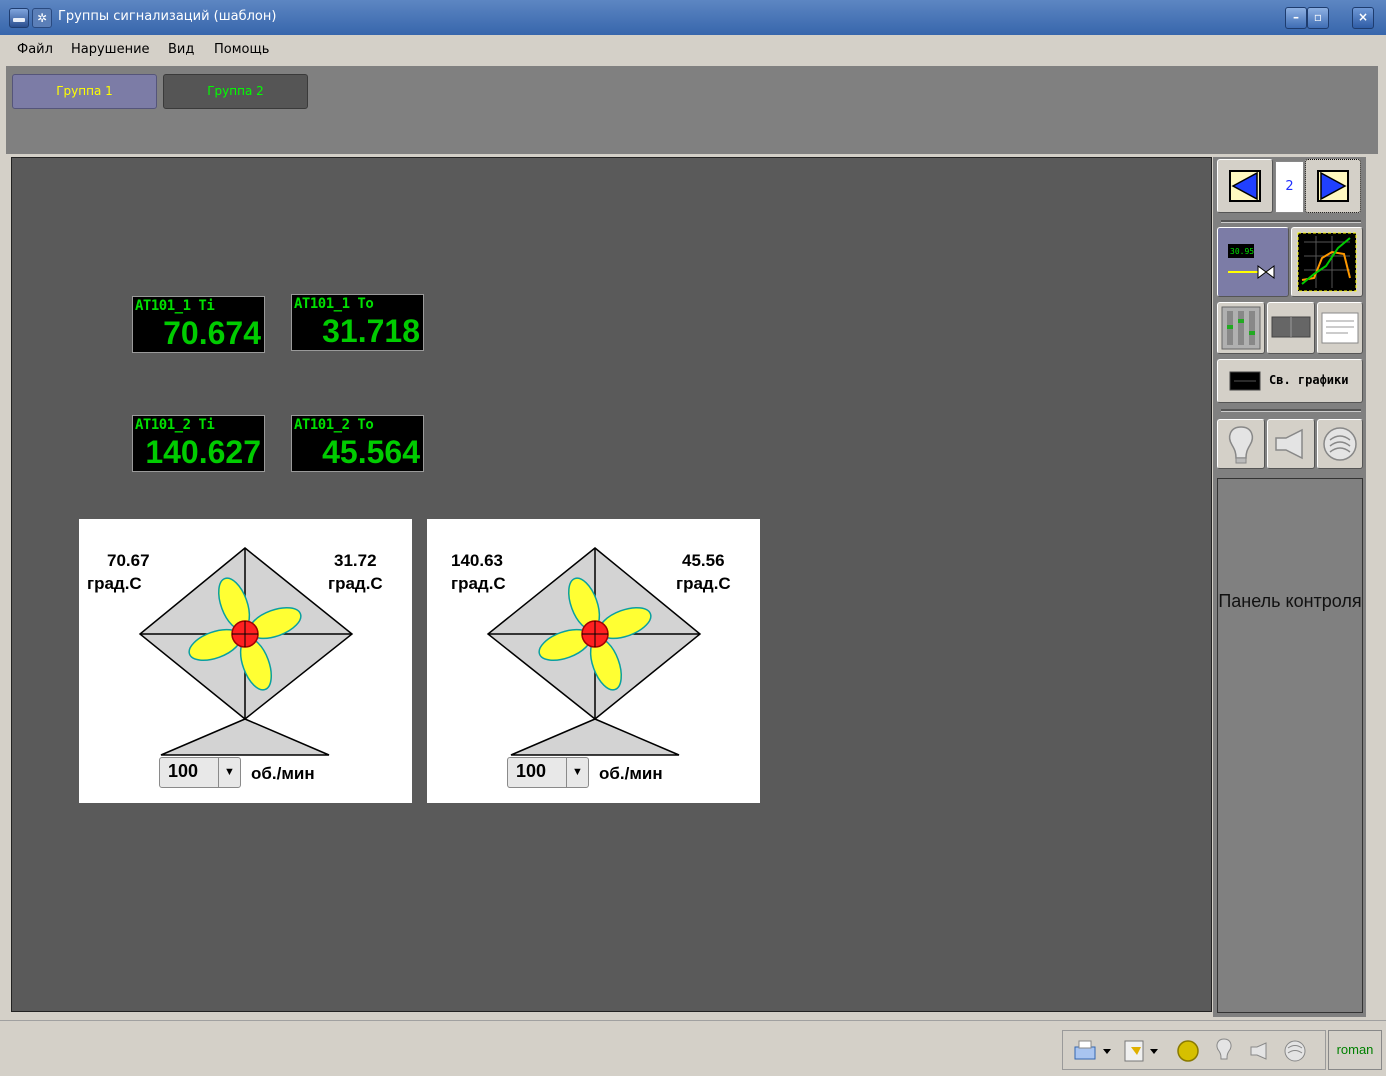 Image resolution: width=1386 pixels, height=1076 pixels. Describe the element at coordinates (128, 560) in the screenshot. I see `temp-in-value: 70.67` at that location.